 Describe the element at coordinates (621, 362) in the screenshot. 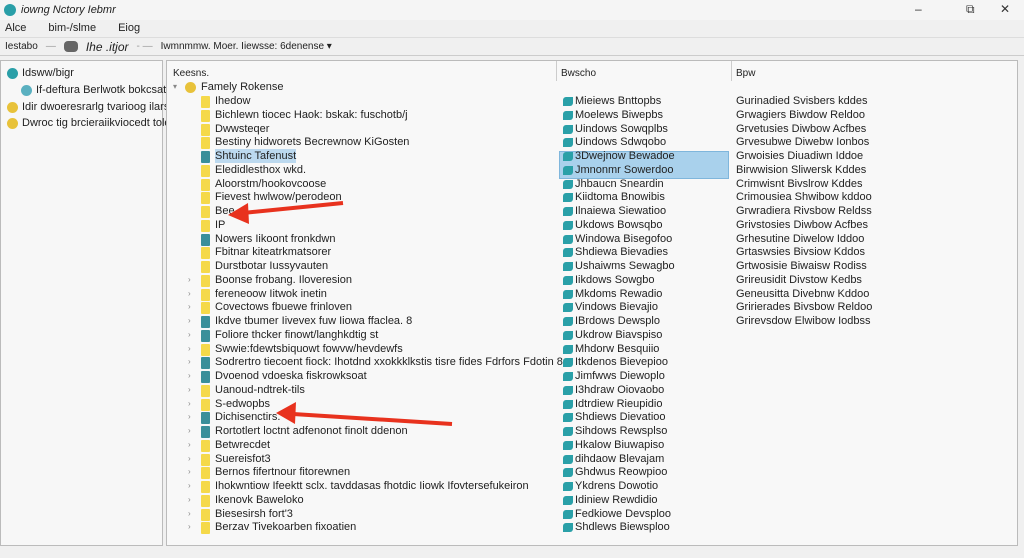

I see `row-data: Itkdenos Bievepioo` at that location.